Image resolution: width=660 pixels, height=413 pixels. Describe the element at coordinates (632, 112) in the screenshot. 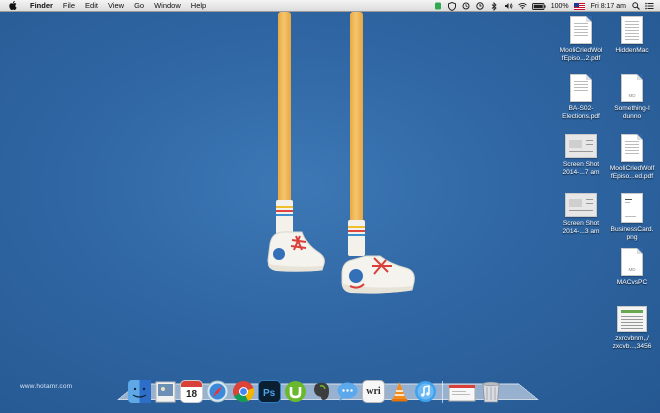

I see `file-name: Something-I dunno` at that location.